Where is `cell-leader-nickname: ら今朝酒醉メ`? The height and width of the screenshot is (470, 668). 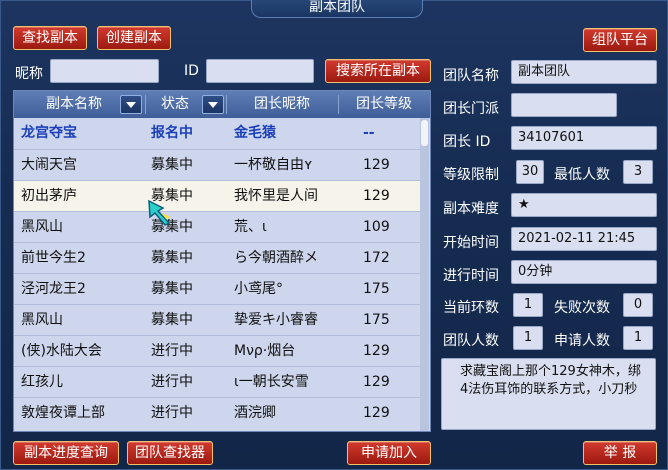
cell-leader-nickname: ら今朝酒醉メ is located at coordinates (276, 258).